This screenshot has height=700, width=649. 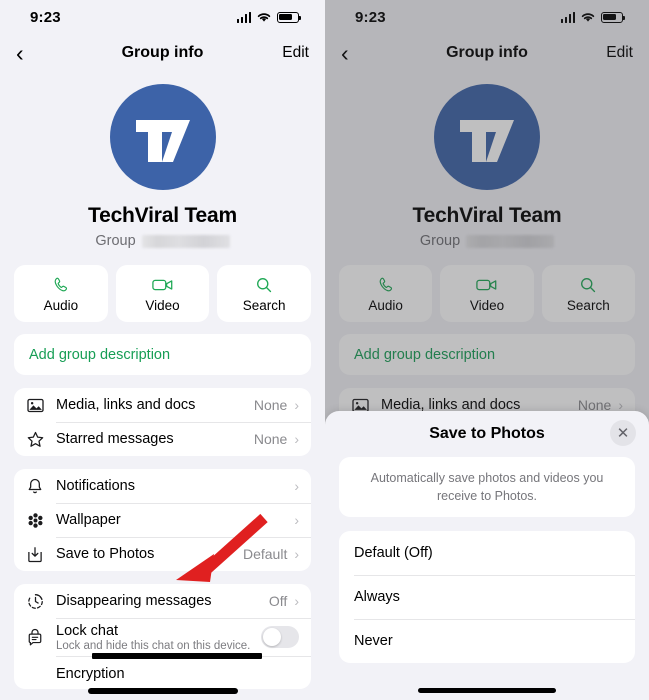 I want to click on row-disappearing-messages: Disappearing messages Off ›, so click(x=162, y=601).